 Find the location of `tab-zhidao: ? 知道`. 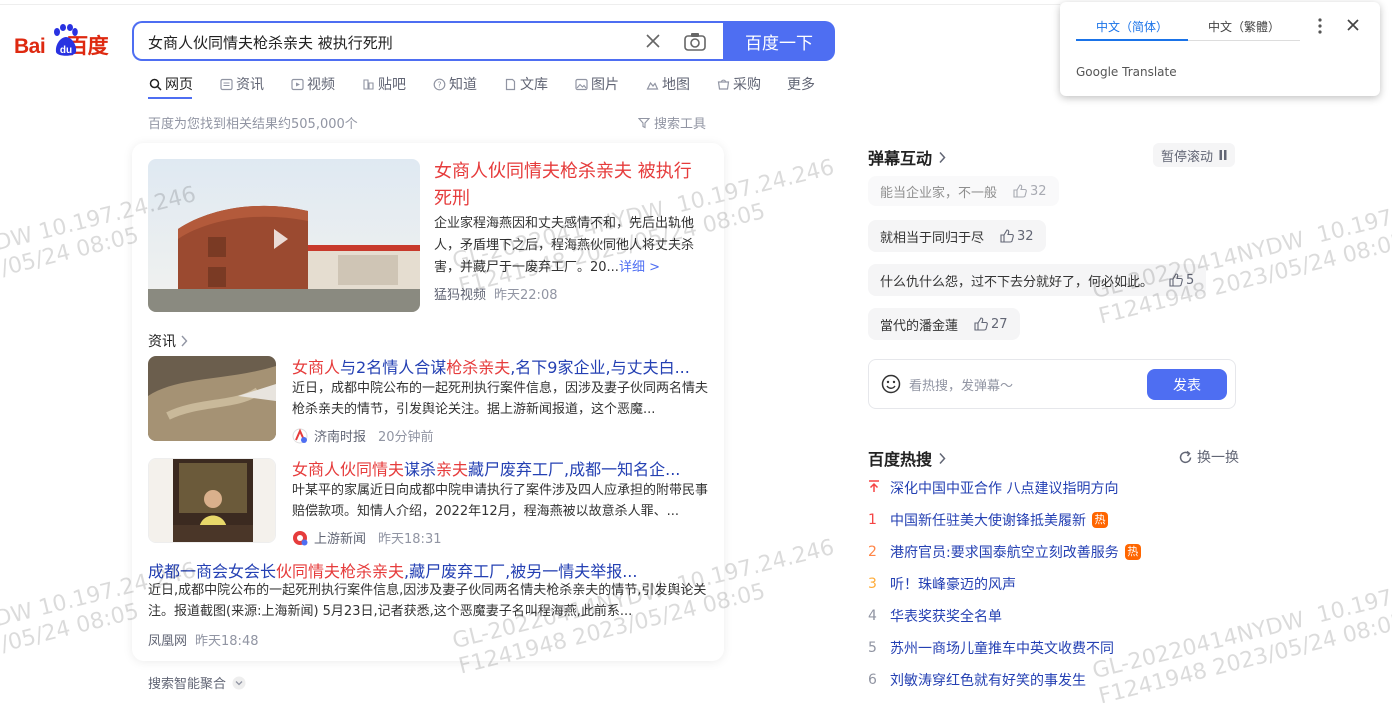

tab-zhidao: ? 知道 is located at coordinates (454, 84).